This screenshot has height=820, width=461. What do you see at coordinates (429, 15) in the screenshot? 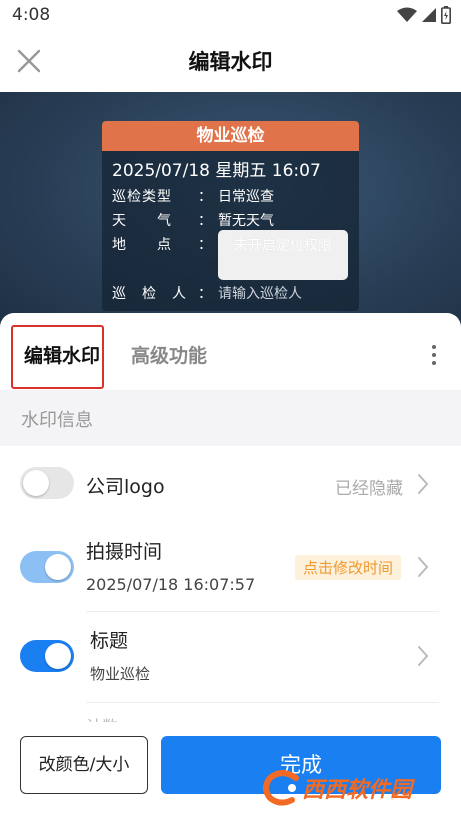
I see `signal-icon` at bounding box center [429, 15].